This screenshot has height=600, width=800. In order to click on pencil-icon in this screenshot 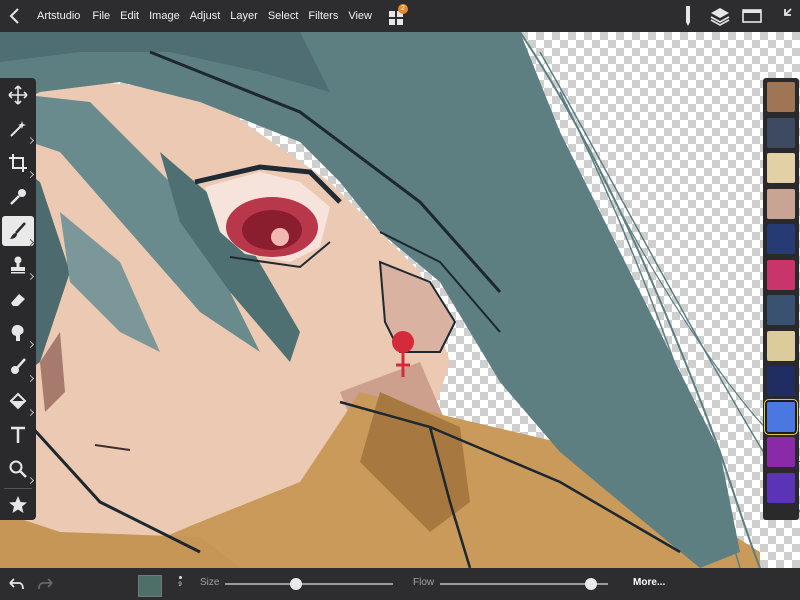, I will do `click(688, 16)`.